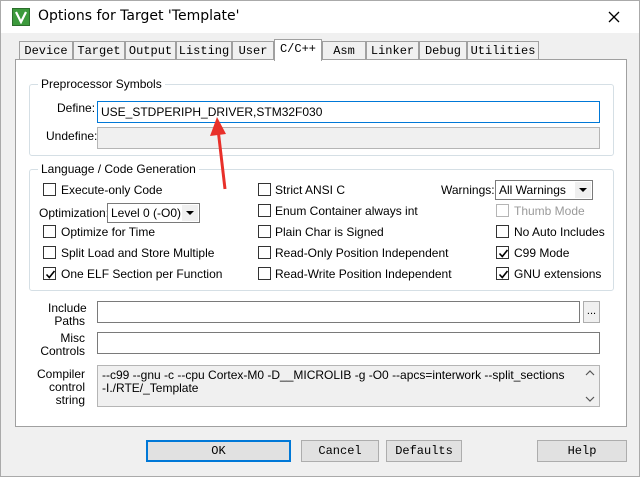 The image size is (640, 477). Describe the element at coordinates (503, 50) in the screenshot. I see `tab-utilities: Utilities` at that location.